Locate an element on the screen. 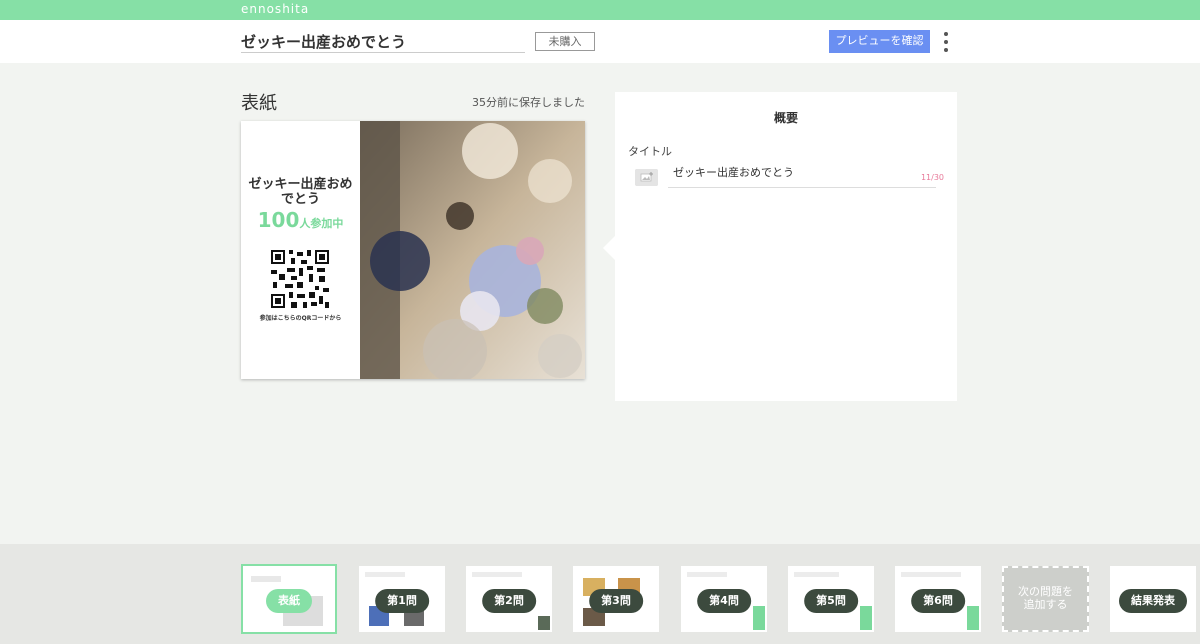  overview-title: 概要 is located at coordinates (785, 118).